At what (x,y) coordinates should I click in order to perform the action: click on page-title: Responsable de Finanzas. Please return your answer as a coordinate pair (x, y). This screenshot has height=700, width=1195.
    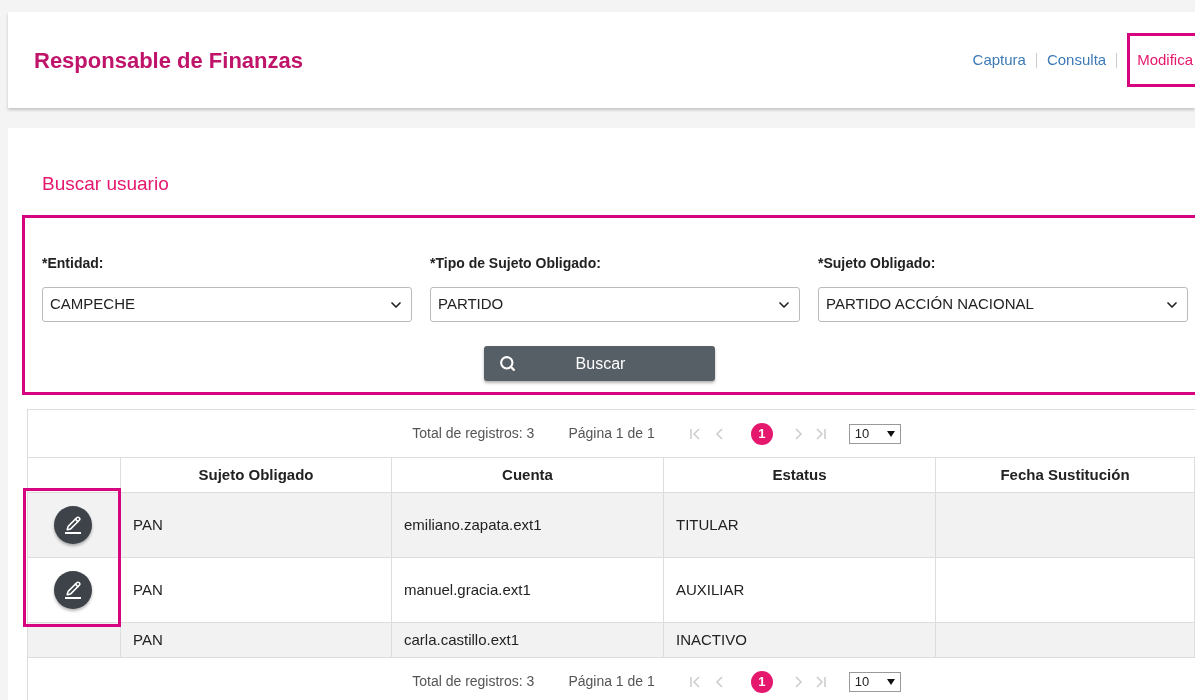
    Looking at the image, I should click on (168, 60).